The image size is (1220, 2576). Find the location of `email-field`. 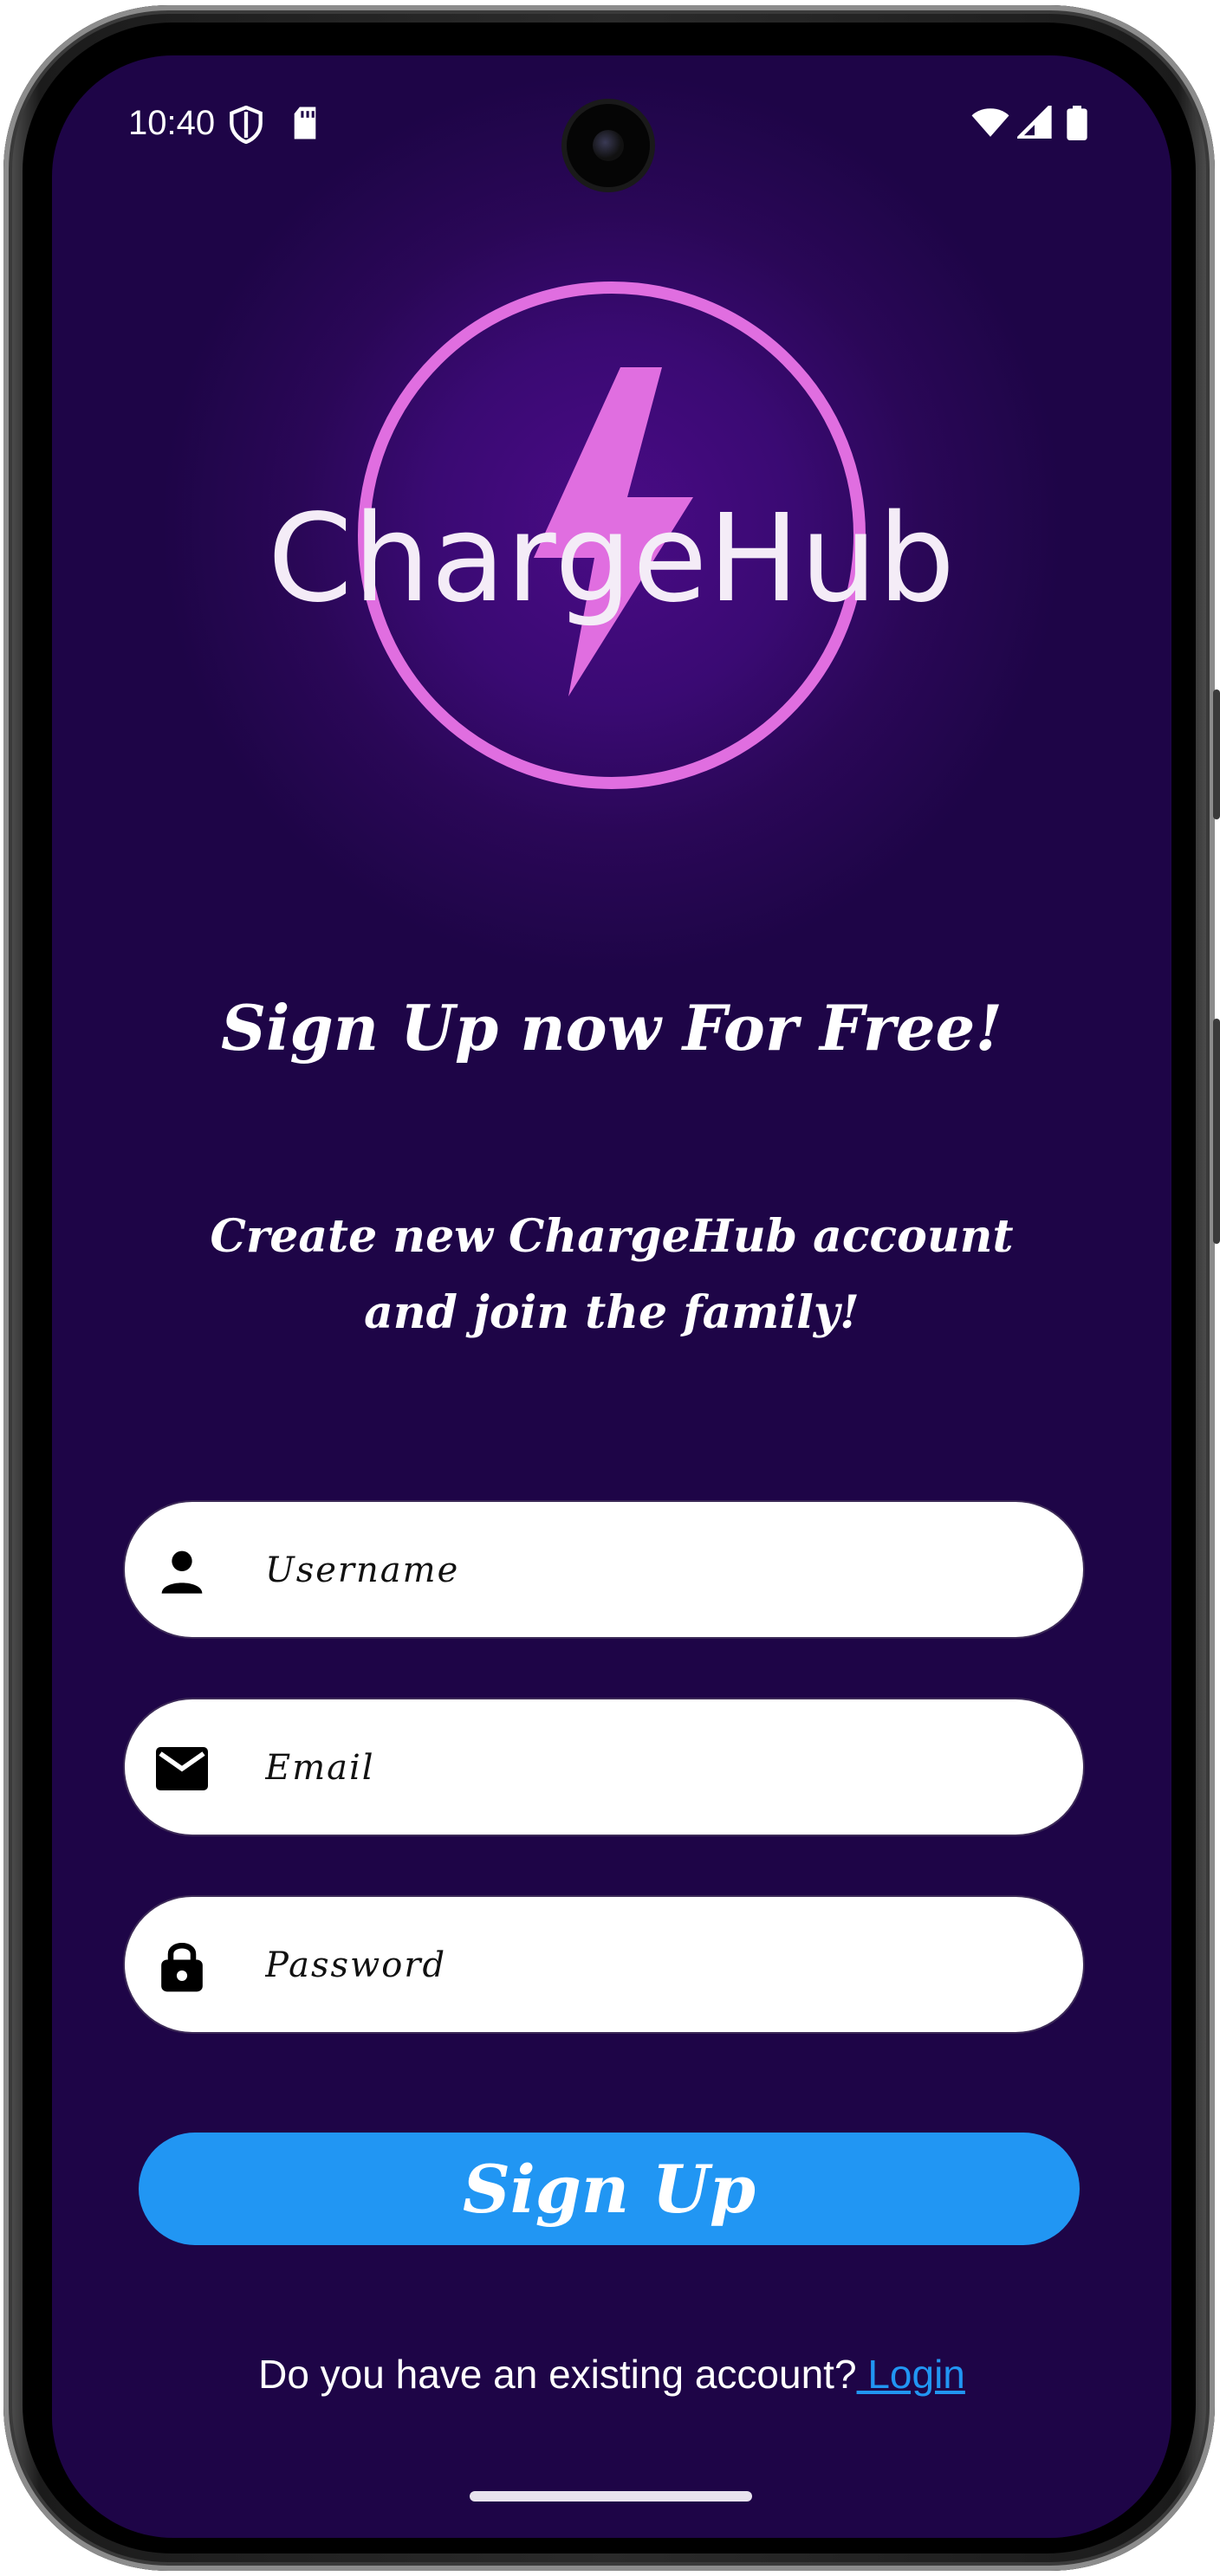

email-field is located at coordinates (604, 1767).